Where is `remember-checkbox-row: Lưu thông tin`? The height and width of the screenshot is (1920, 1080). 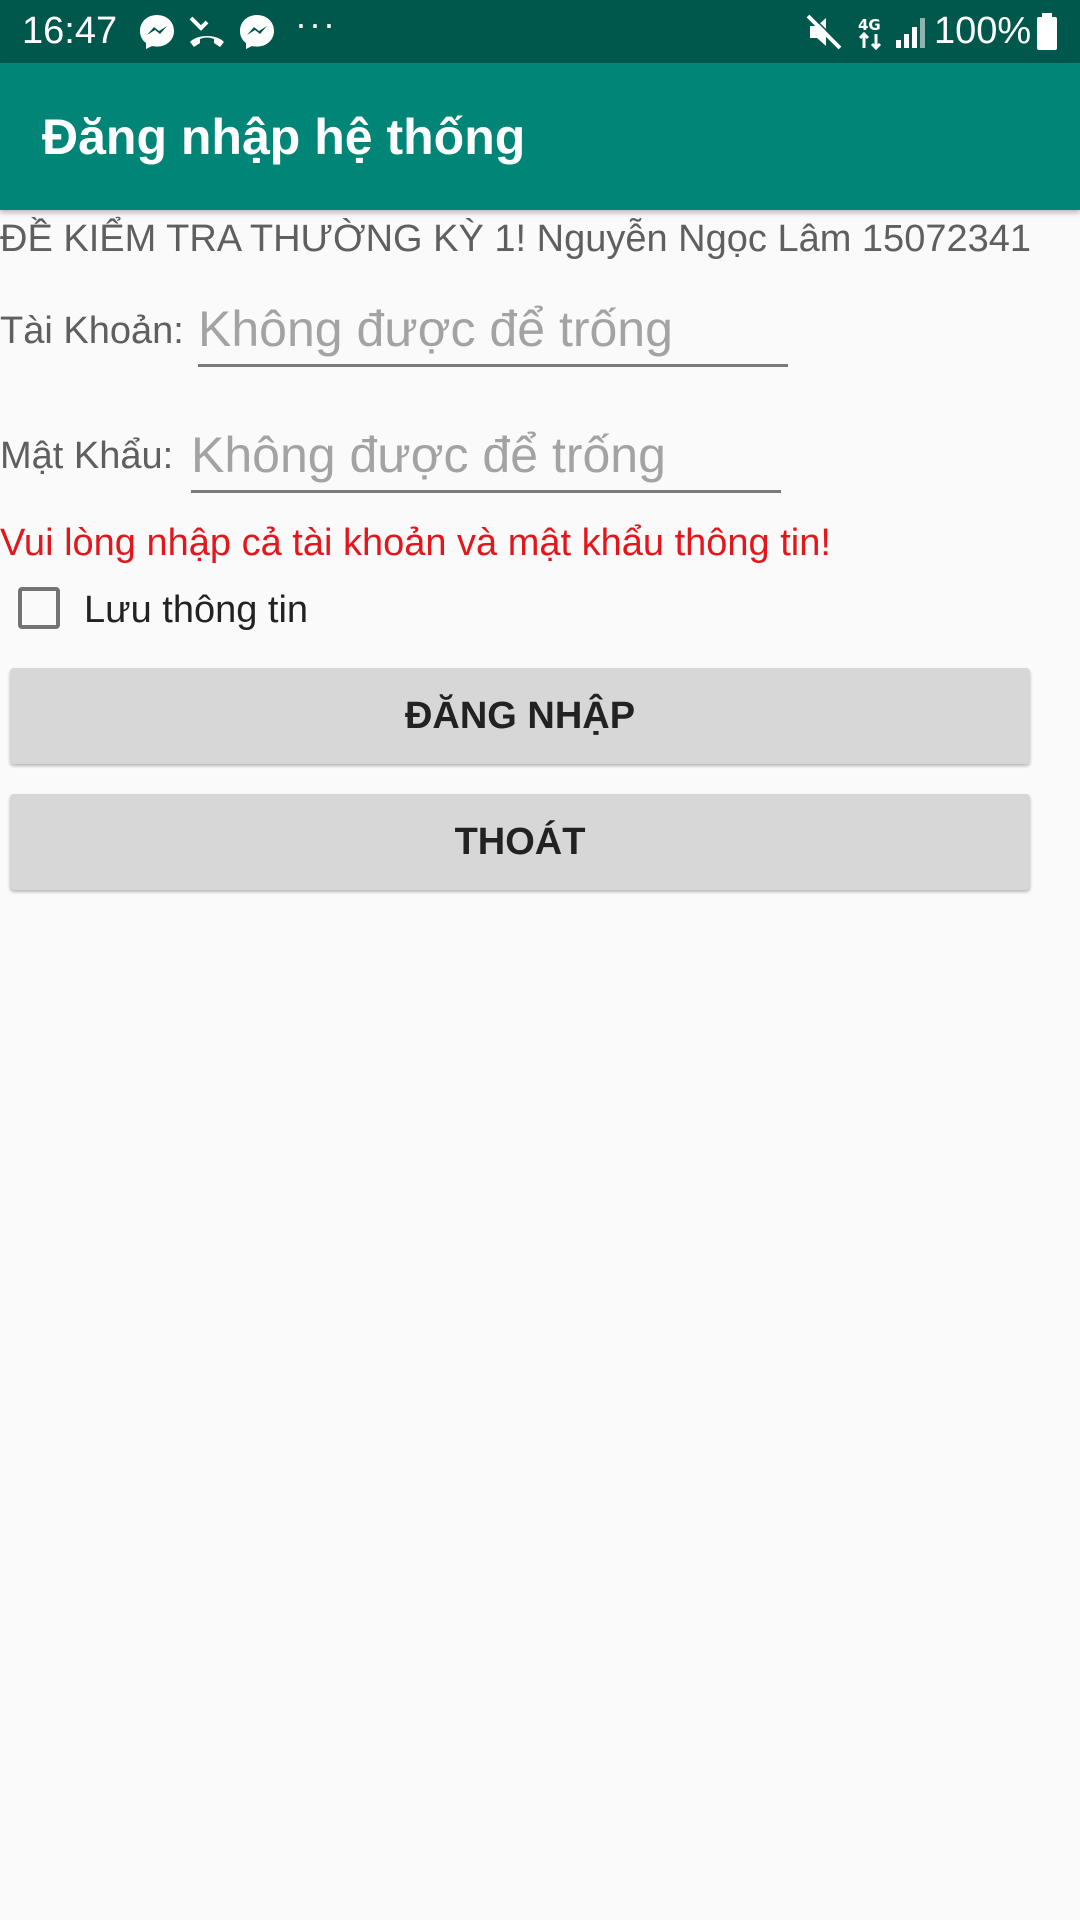
remember-checkbox-row: Lưu thông tin is located at coordinates (188, 612).